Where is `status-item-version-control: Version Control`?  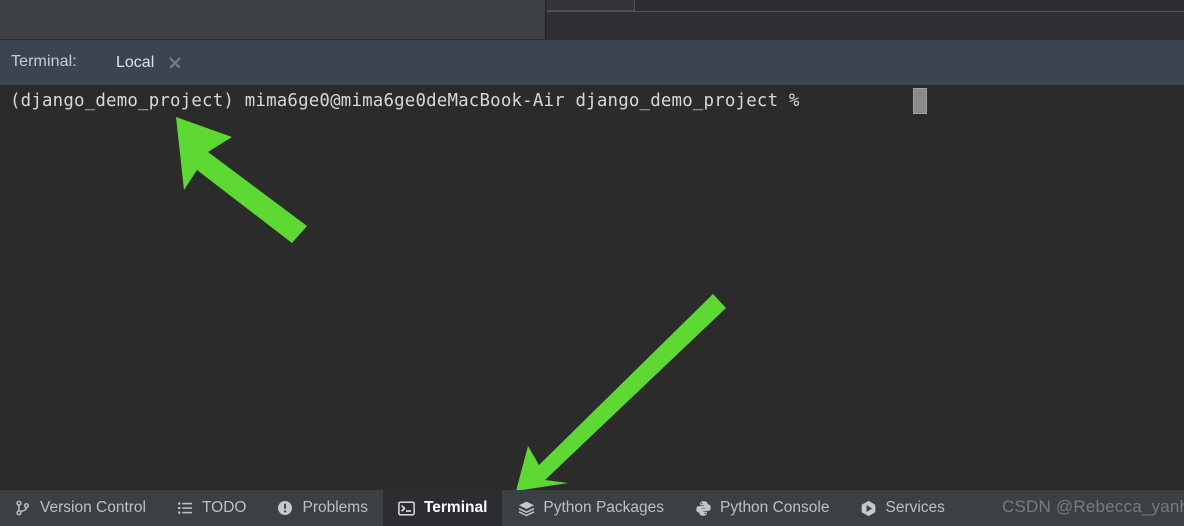
status-item-version-control: Version Control is located at coordinates (80, 508).